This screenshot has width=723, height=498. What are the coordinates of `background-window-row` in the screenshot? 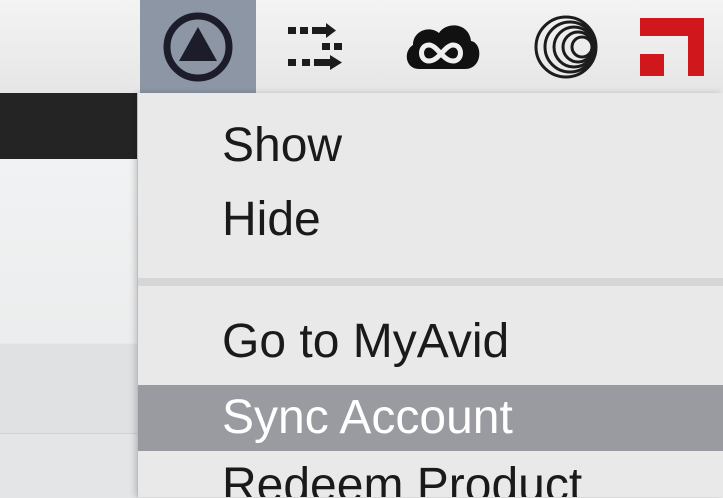 It's located at (69, 388).